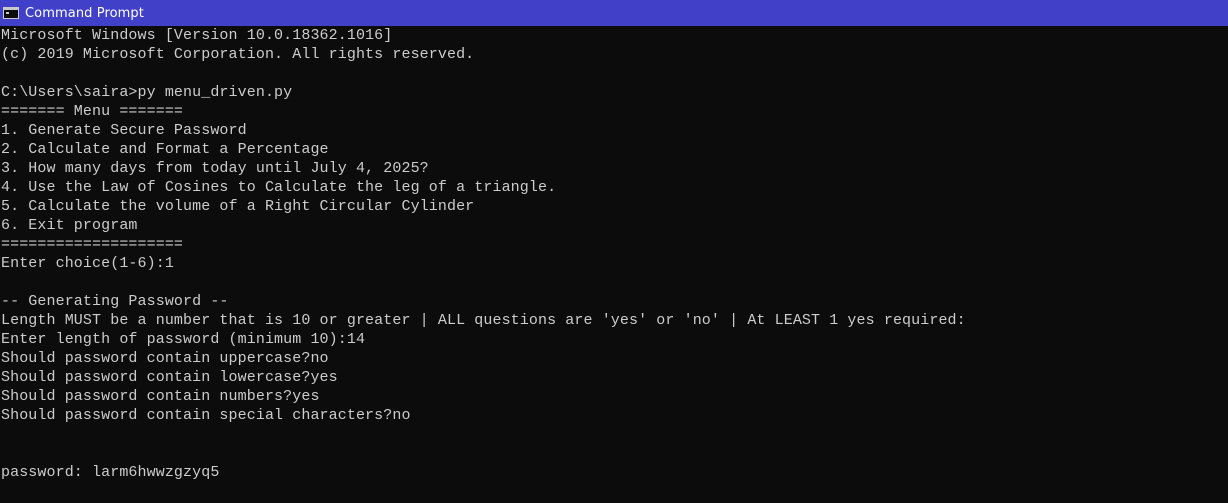  What do you see at coordinates (11, 13) in the screenshot?
I see `cmd-icon` at bounding box center [11, 13].